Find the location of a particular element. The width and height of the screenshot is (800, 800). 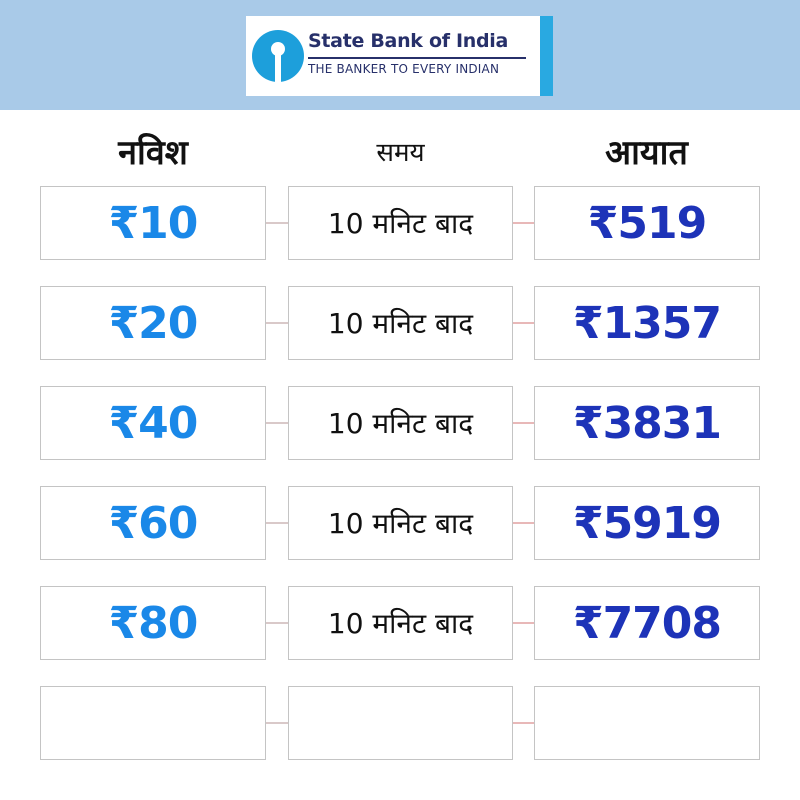

invest-cell is located at coordinates (153, 723).